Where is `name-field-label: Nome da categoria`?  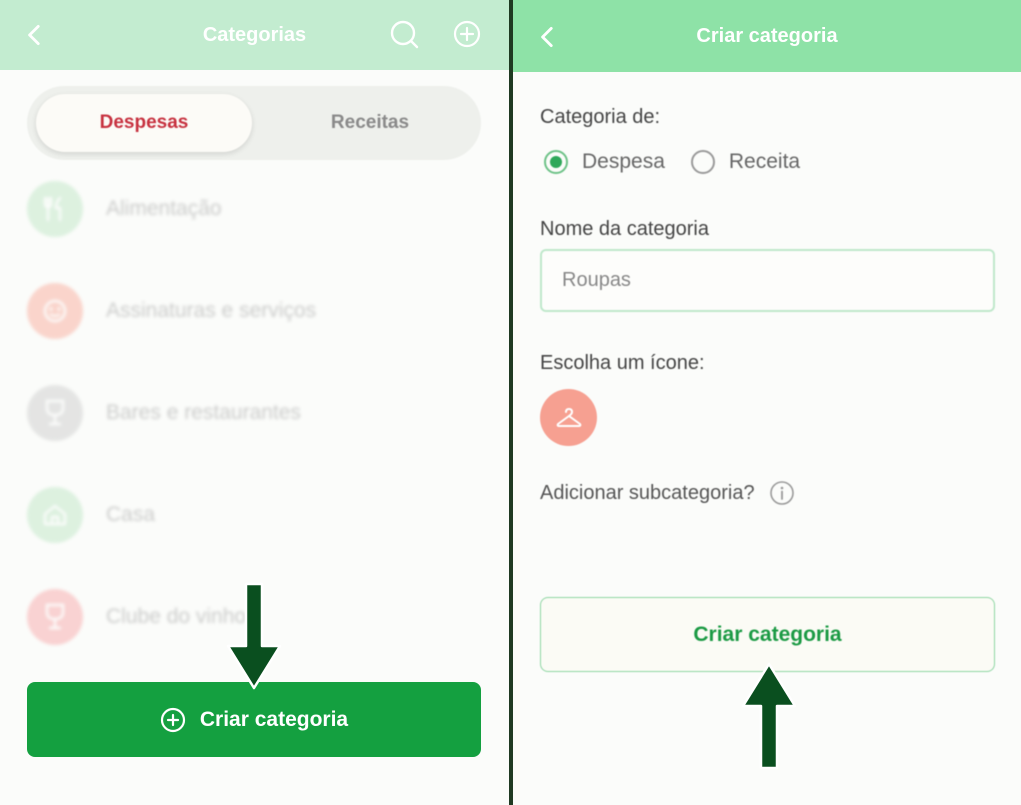
name-field-label: Nome da categoria is located at coordinates (624, 229).